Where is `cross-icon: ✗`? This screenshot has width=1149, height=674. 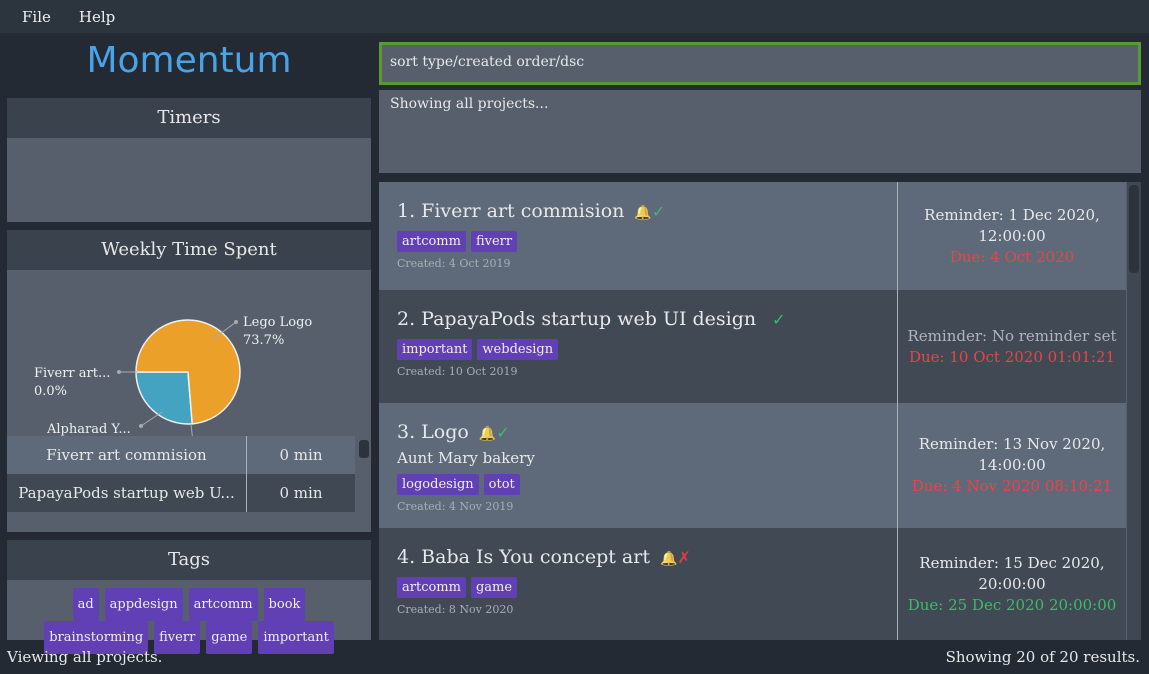
cross-icon: ✗ is located at coordinates (684, 557).